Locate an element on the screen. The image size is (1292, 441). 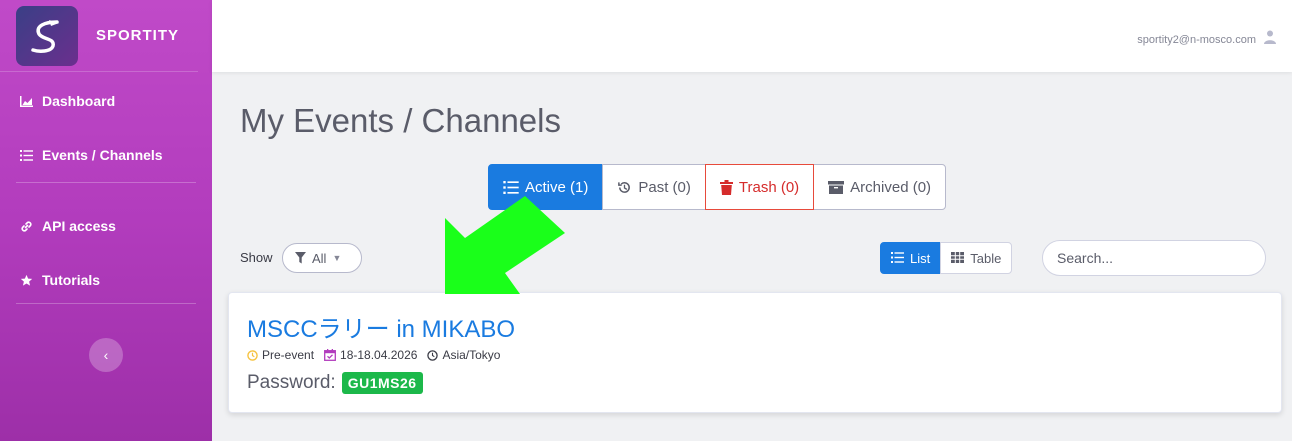
sidebar-collapse-button: ‹ is located at coordinates (106, 355).